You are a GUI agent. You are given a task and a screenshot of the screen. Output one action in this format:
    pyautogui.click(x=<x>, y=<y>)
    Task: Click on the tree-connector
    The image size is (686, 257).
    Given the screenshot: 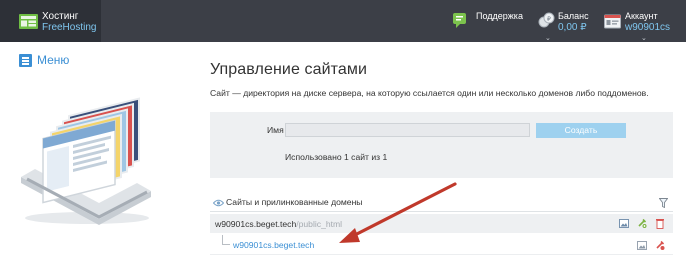 What is the action you would take?
    pyautogui.click(x=226, y=240)
    